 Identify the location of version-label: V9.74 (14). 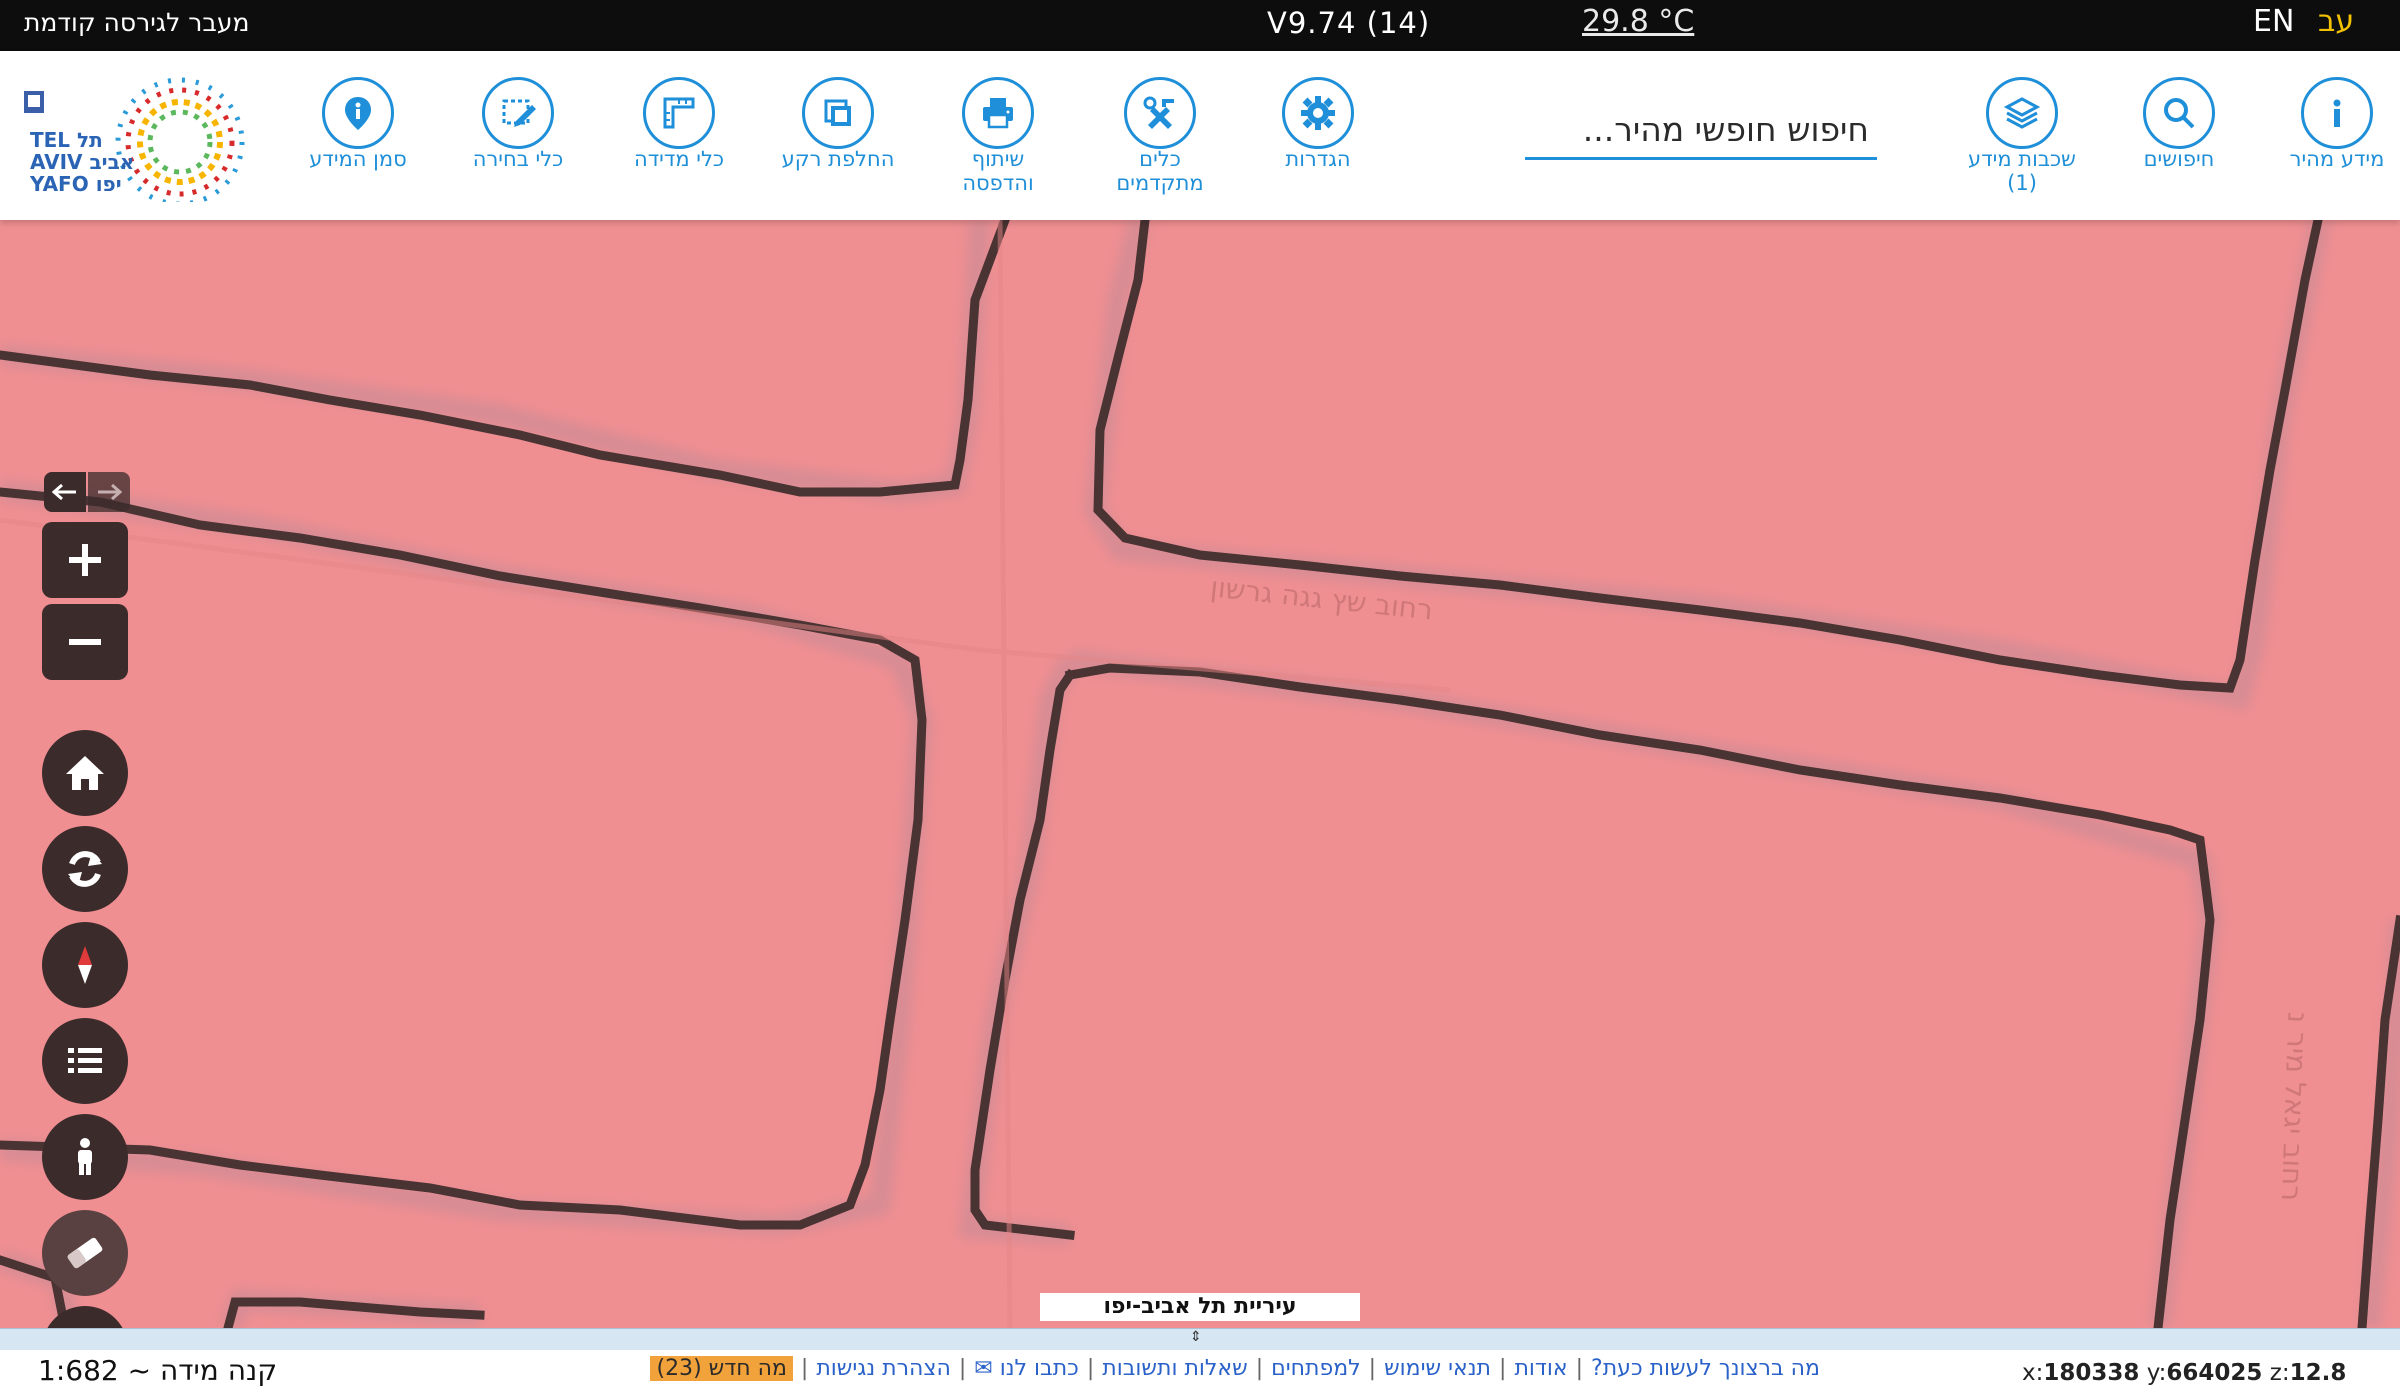
(1349, 23).